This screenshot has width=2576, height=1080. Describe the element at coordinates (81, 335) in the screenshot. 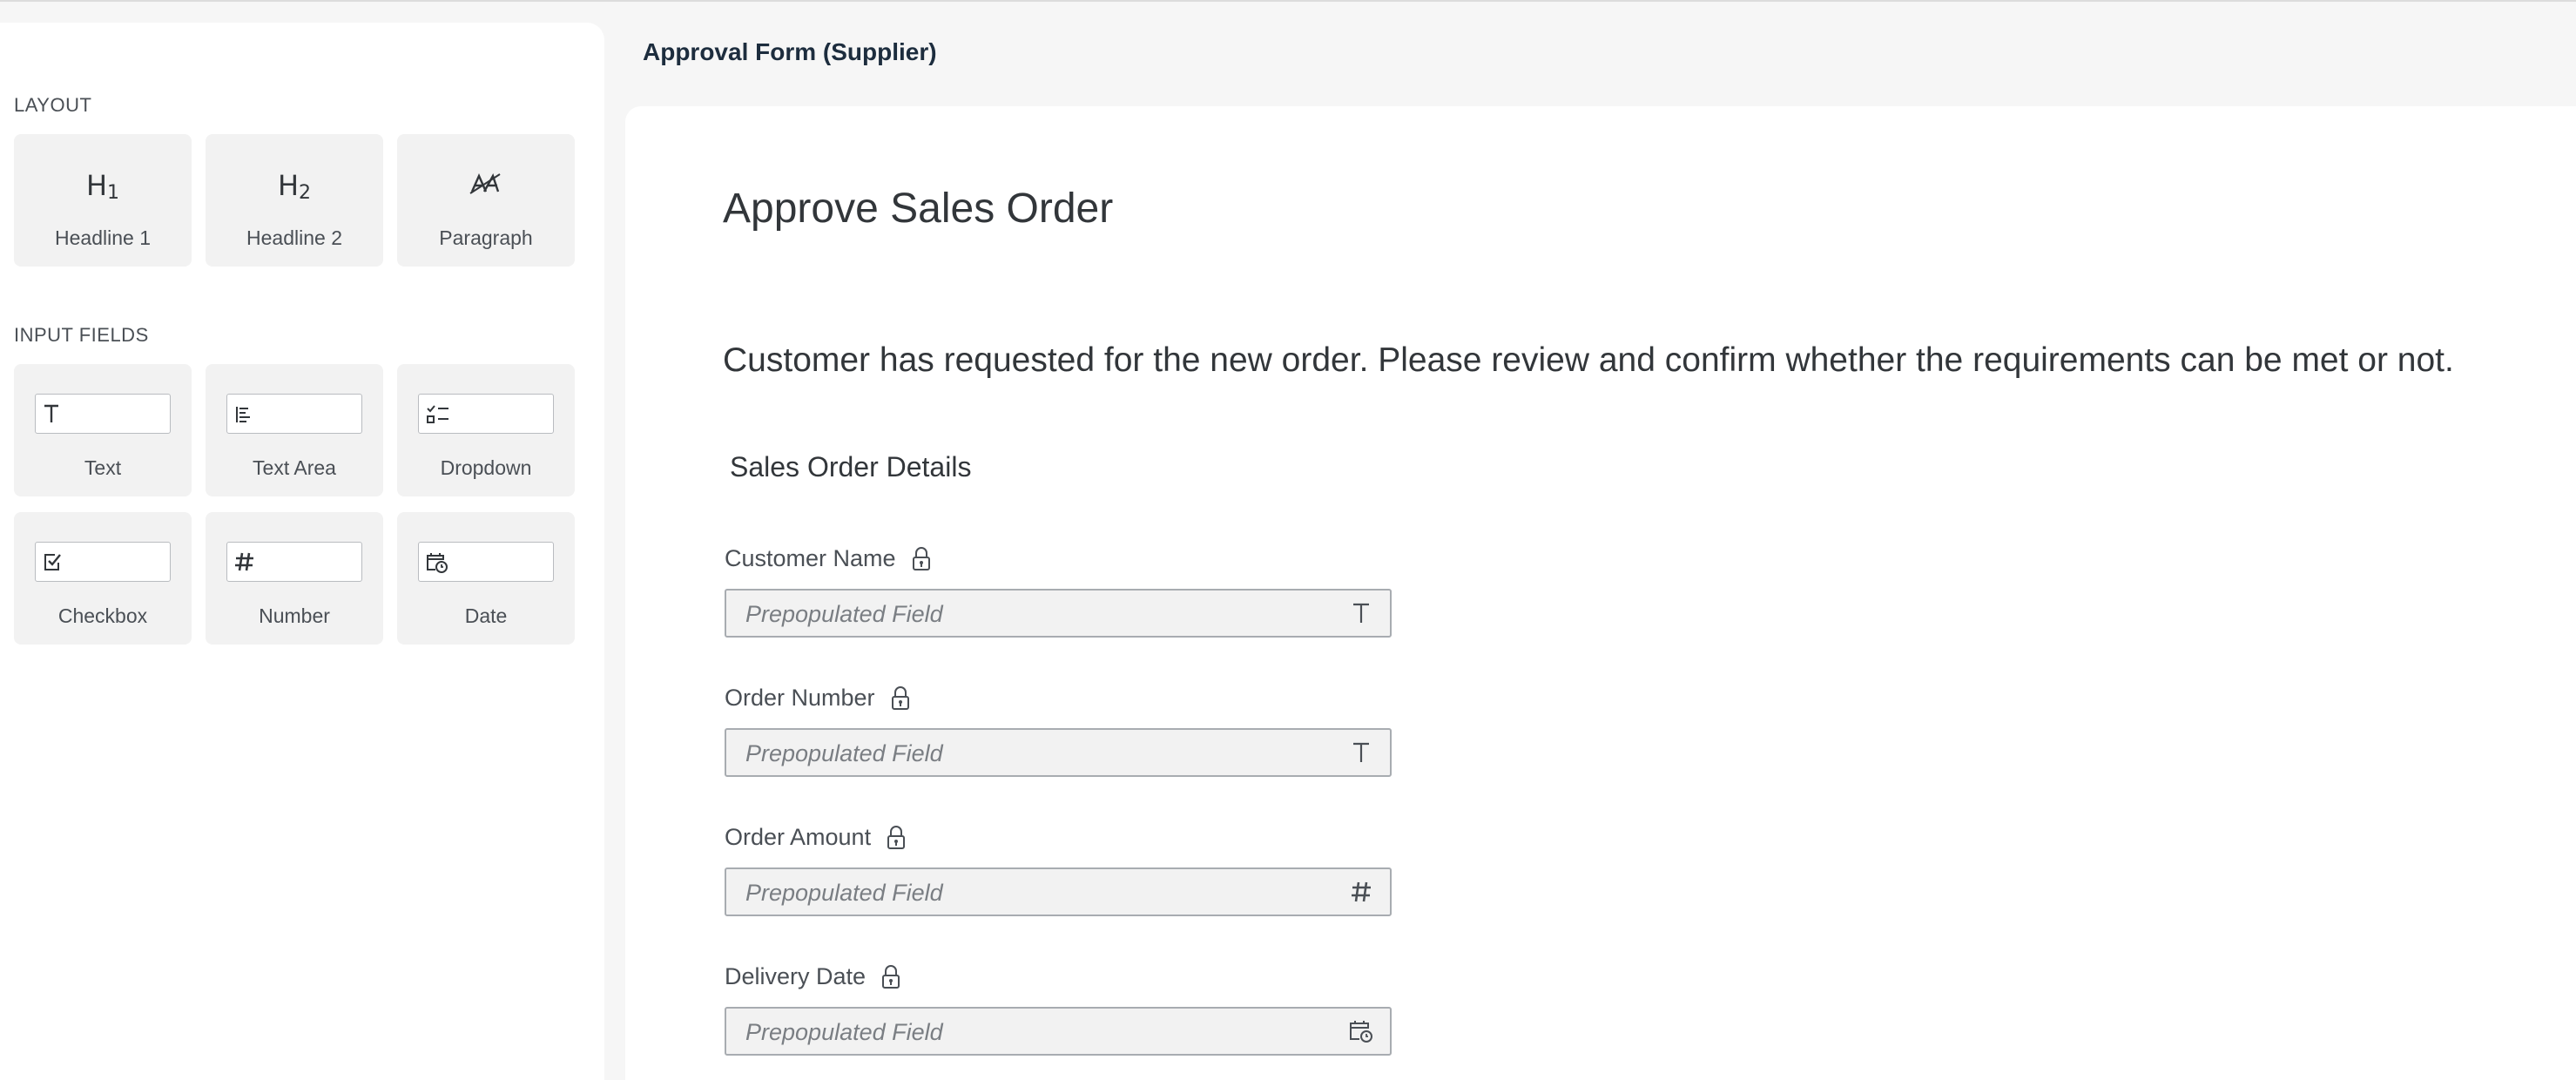

I see `input-fields-section-title: INPUT FIELDS` at that location.